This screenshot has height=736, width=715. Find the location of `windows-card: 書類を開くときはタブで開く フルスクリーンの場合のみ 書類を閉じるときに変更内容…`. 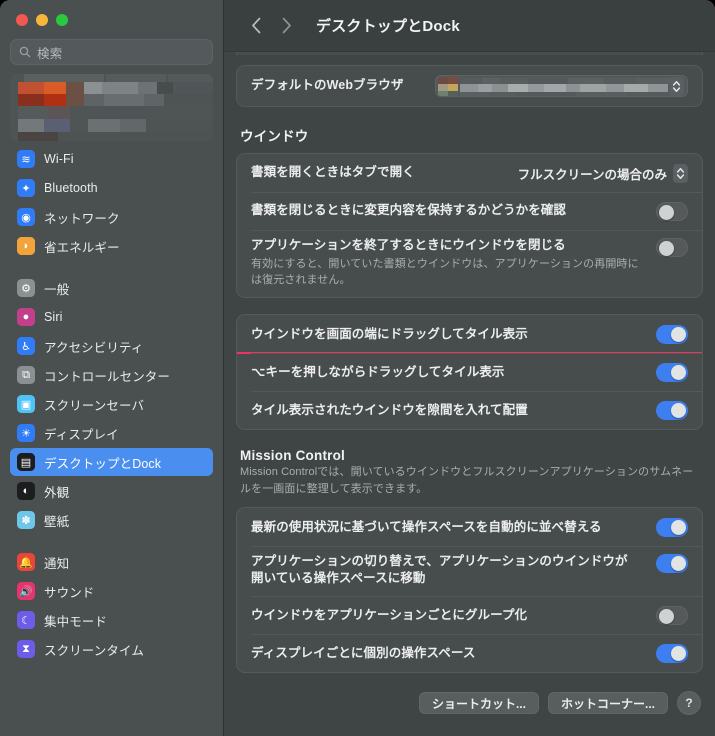

windows-card: 書類を開くときはタブで開く フルスクリーンの場合のみ 書類を閉じるときに変更内容… is located at coordinates (469, 226).